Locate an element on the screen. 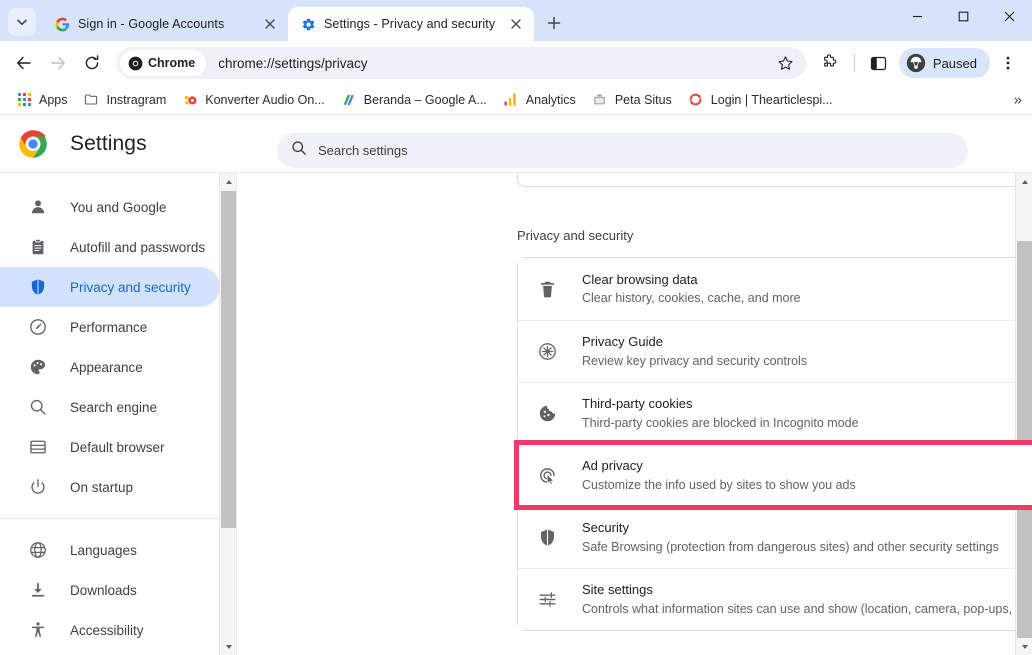 The image size is (1032, 655). tab-sign-in-google-accounts: Sign in - Google Accounts is located at coordinates (165, 24).